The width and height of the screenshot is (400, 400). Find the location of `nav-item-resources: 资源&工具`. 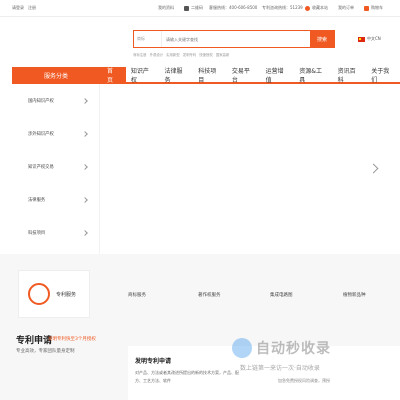

nav-item-resources: 资源&工具 is located at coordinates (313, 75).